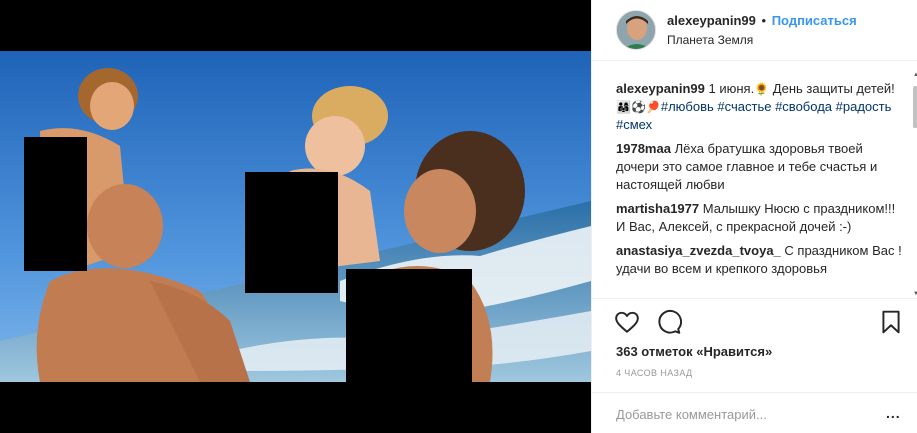  What do you see at coordinates (654, 373) in the screenshot?
I see `post-timestamp: 4 ЧАСОВ НАЗАД` at bounding box center [654, 373].